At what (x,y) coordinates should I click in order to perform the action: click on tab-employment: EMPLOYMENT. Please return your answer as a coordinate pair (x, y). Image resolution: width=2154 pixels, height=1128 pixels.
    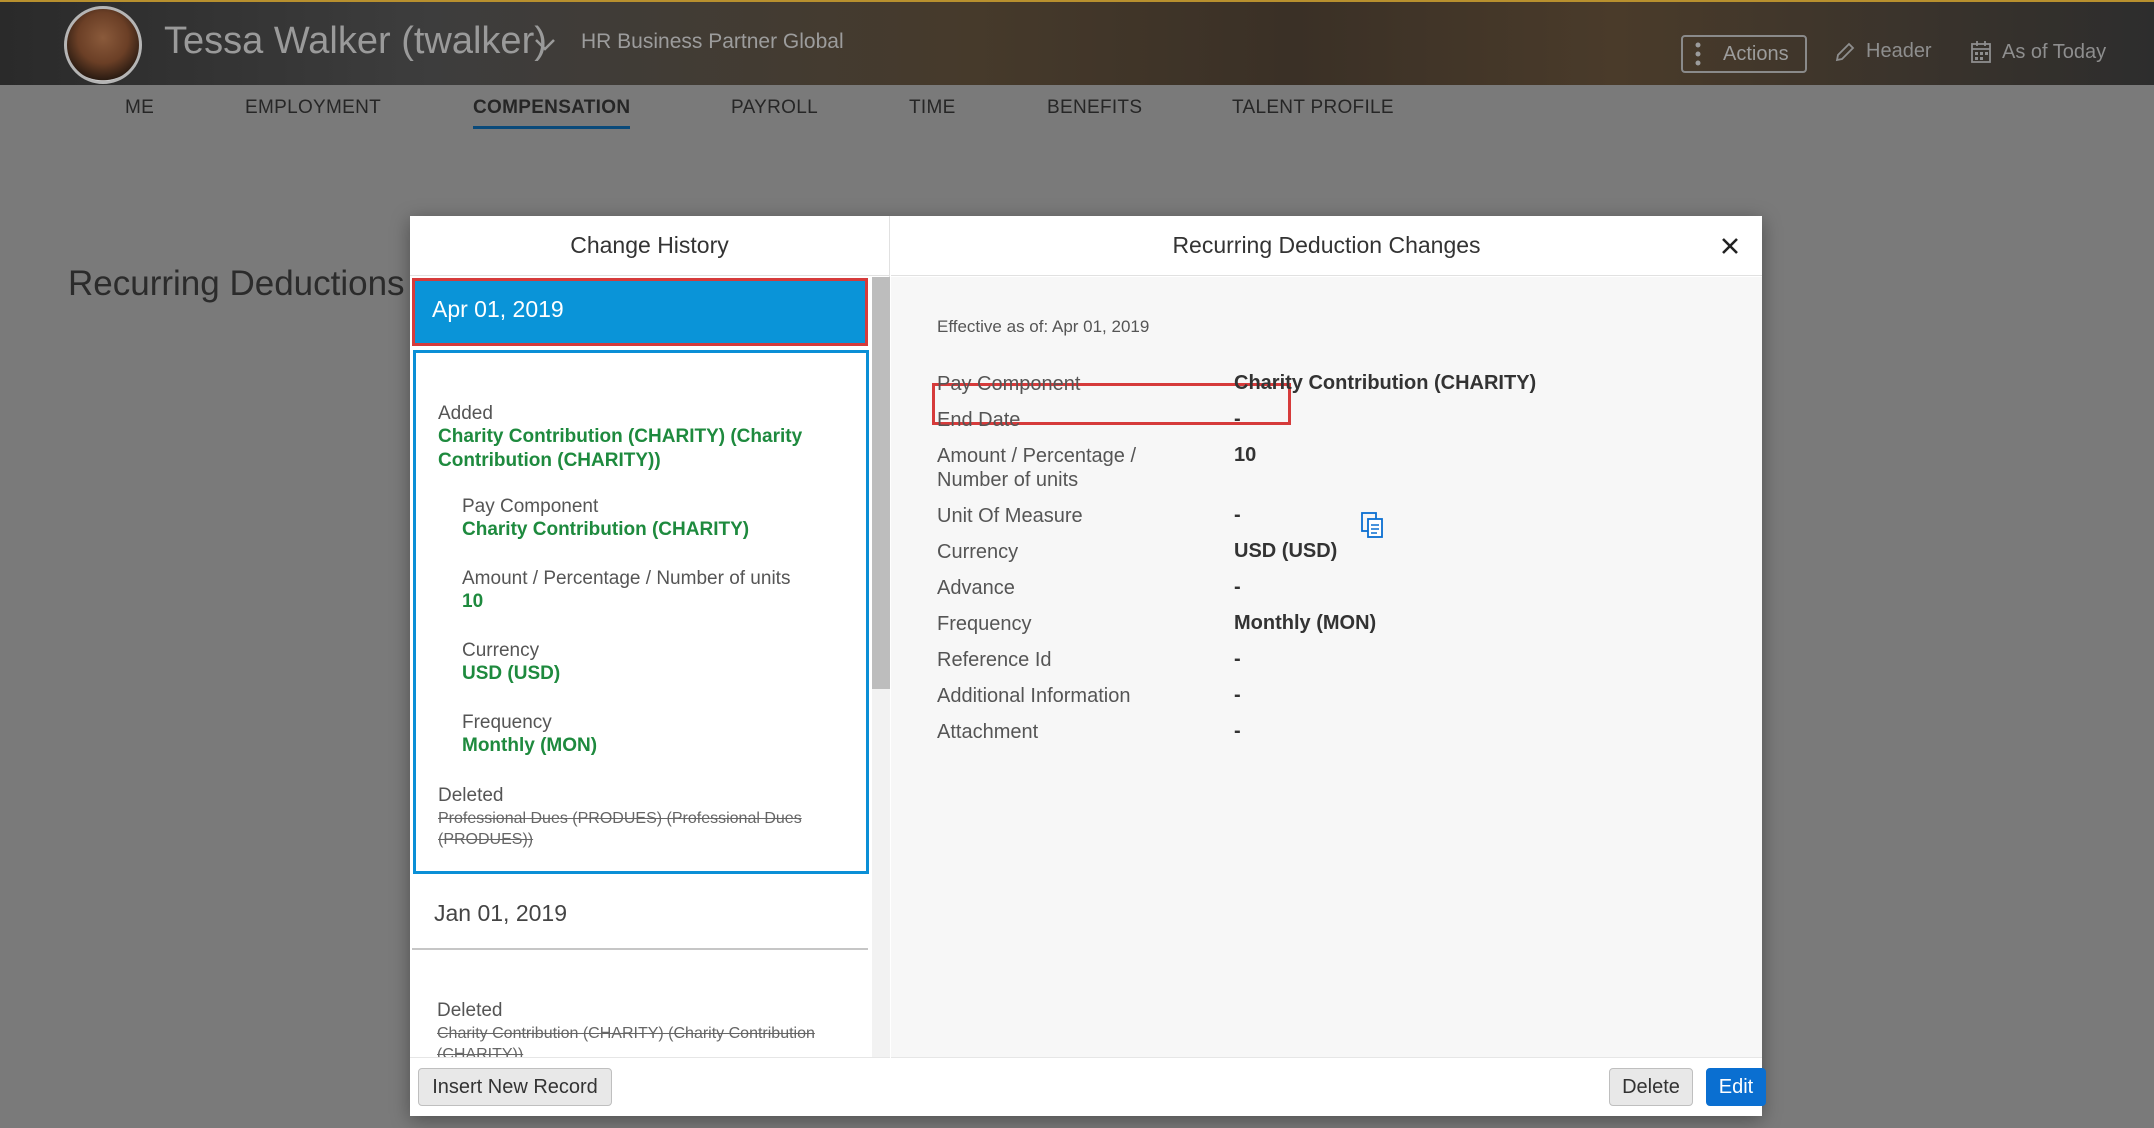
    Looking at the image, I should click on (313, 108).